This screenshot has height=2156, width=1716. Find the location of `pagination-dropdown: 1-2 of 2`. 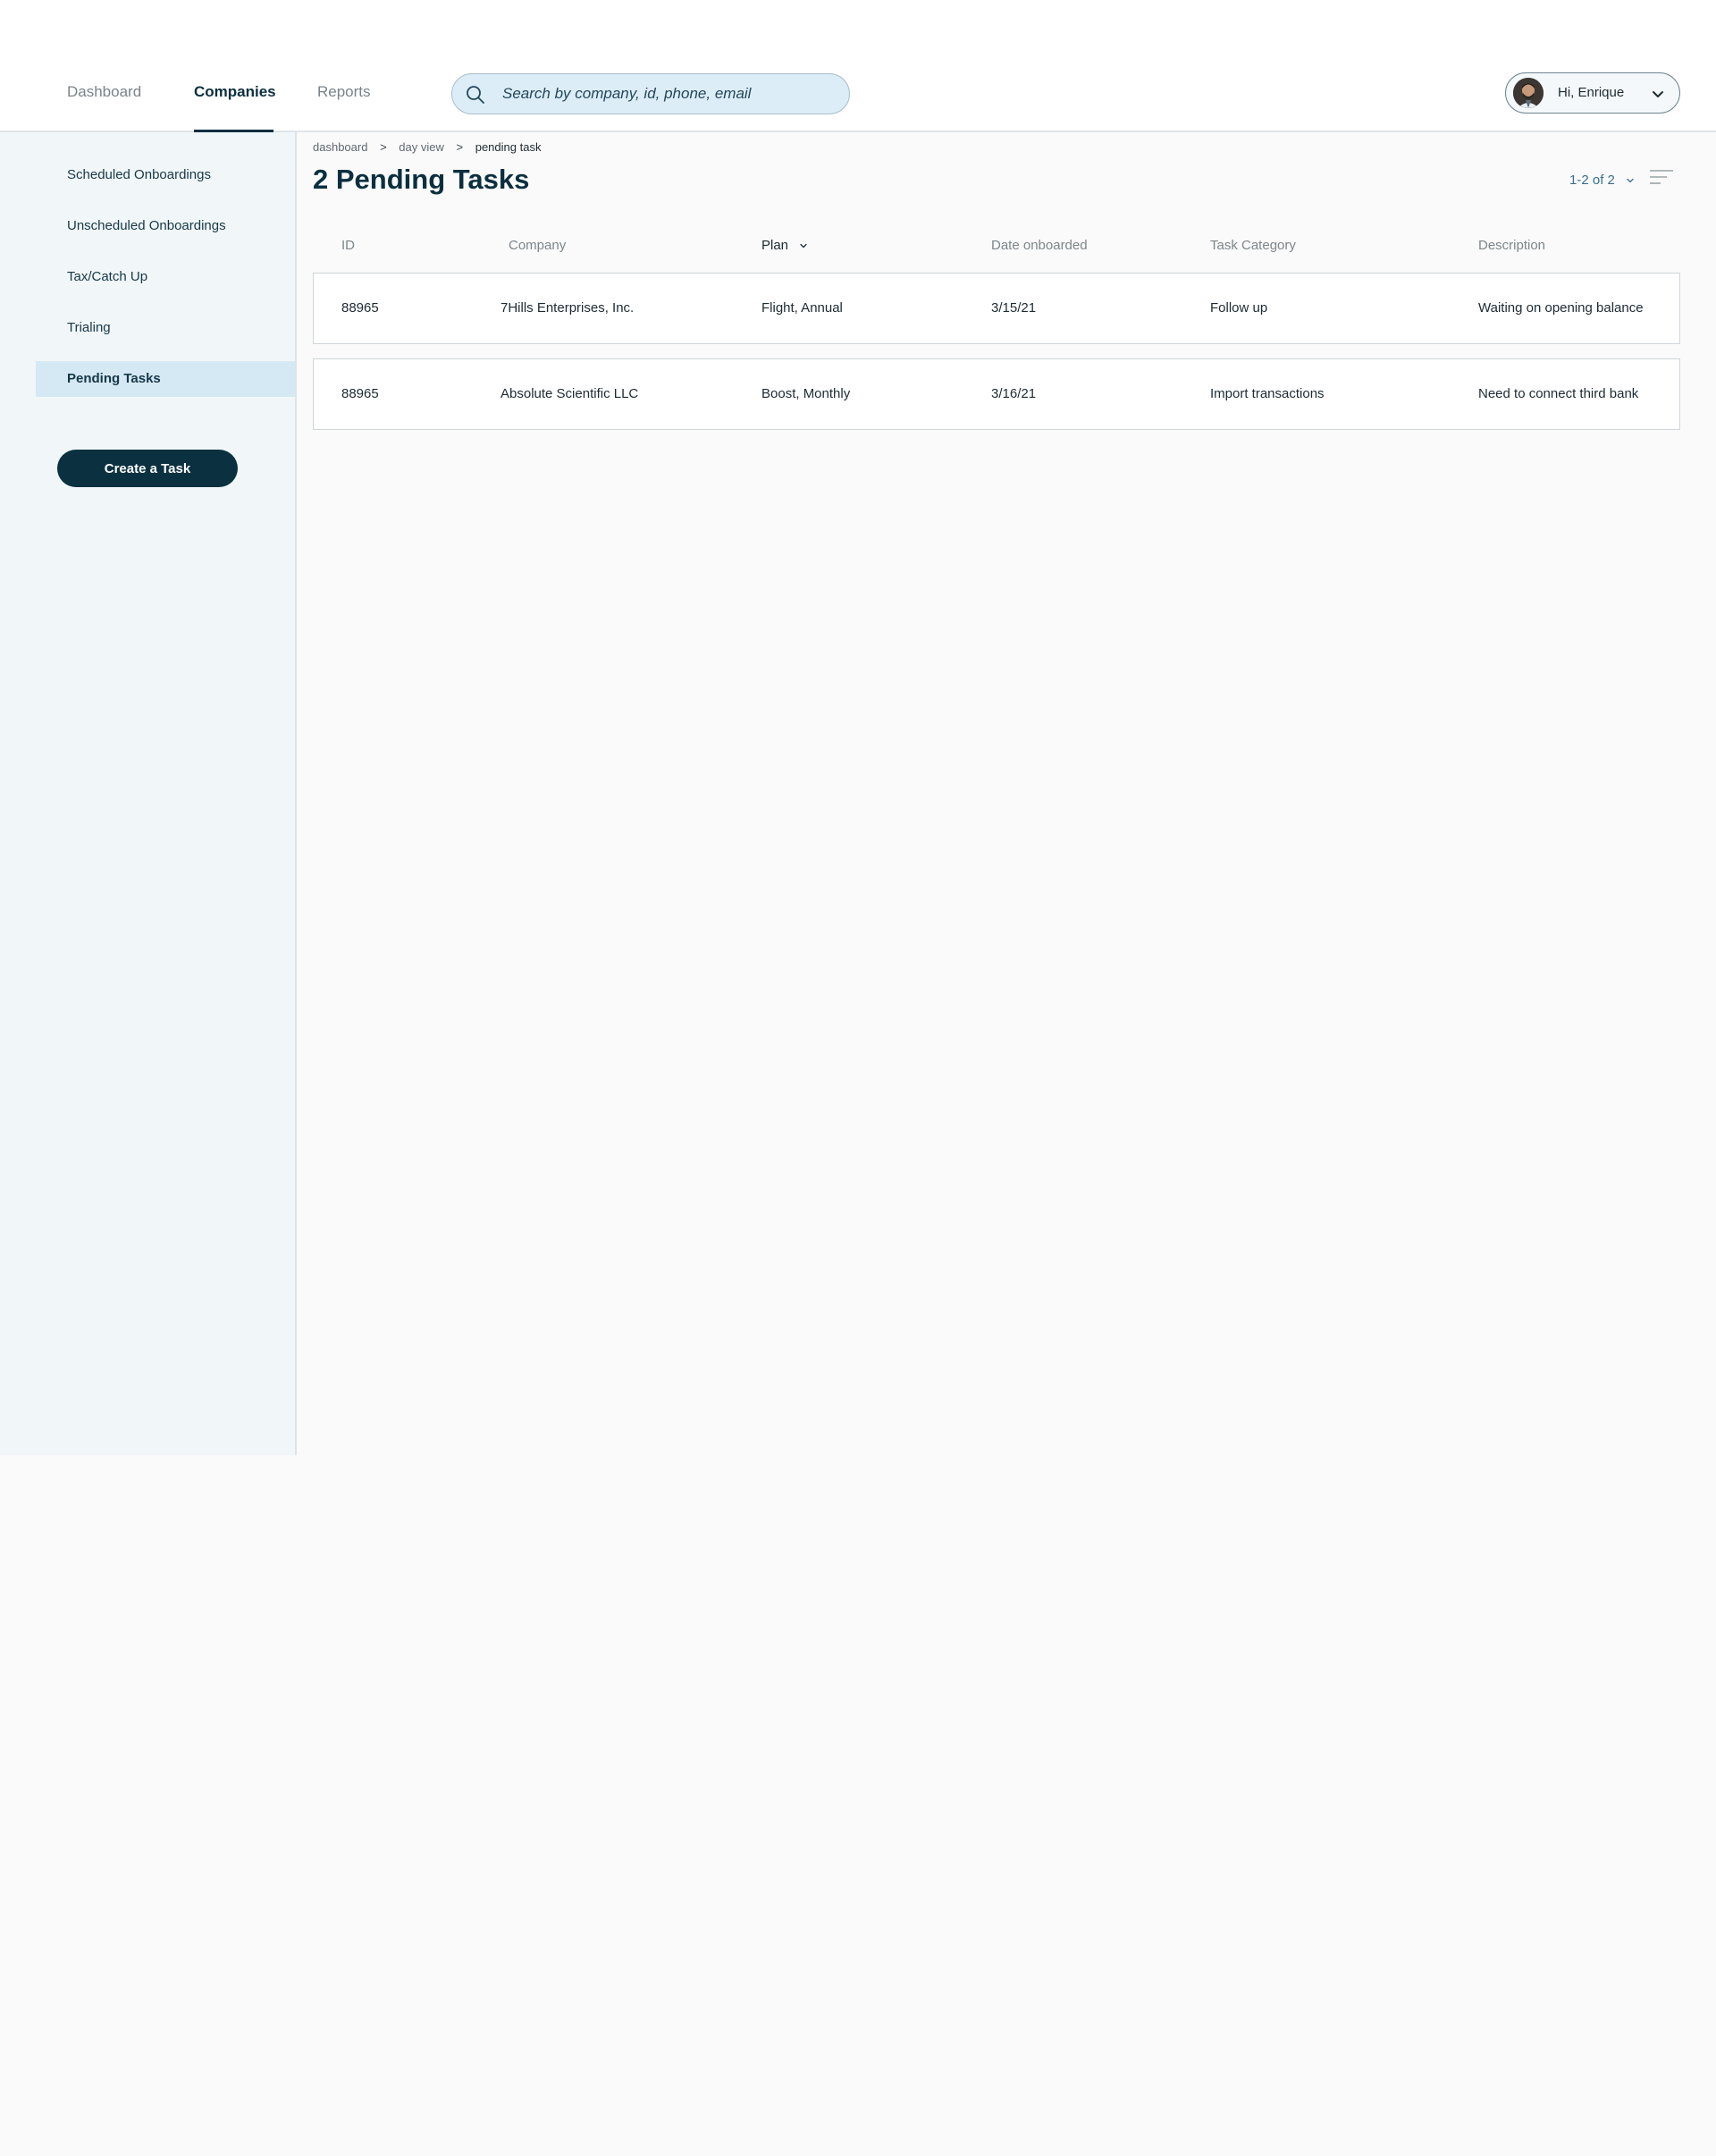

pagination-dropdown: 1-2 of 2 is located at coordinates (1602, 181).